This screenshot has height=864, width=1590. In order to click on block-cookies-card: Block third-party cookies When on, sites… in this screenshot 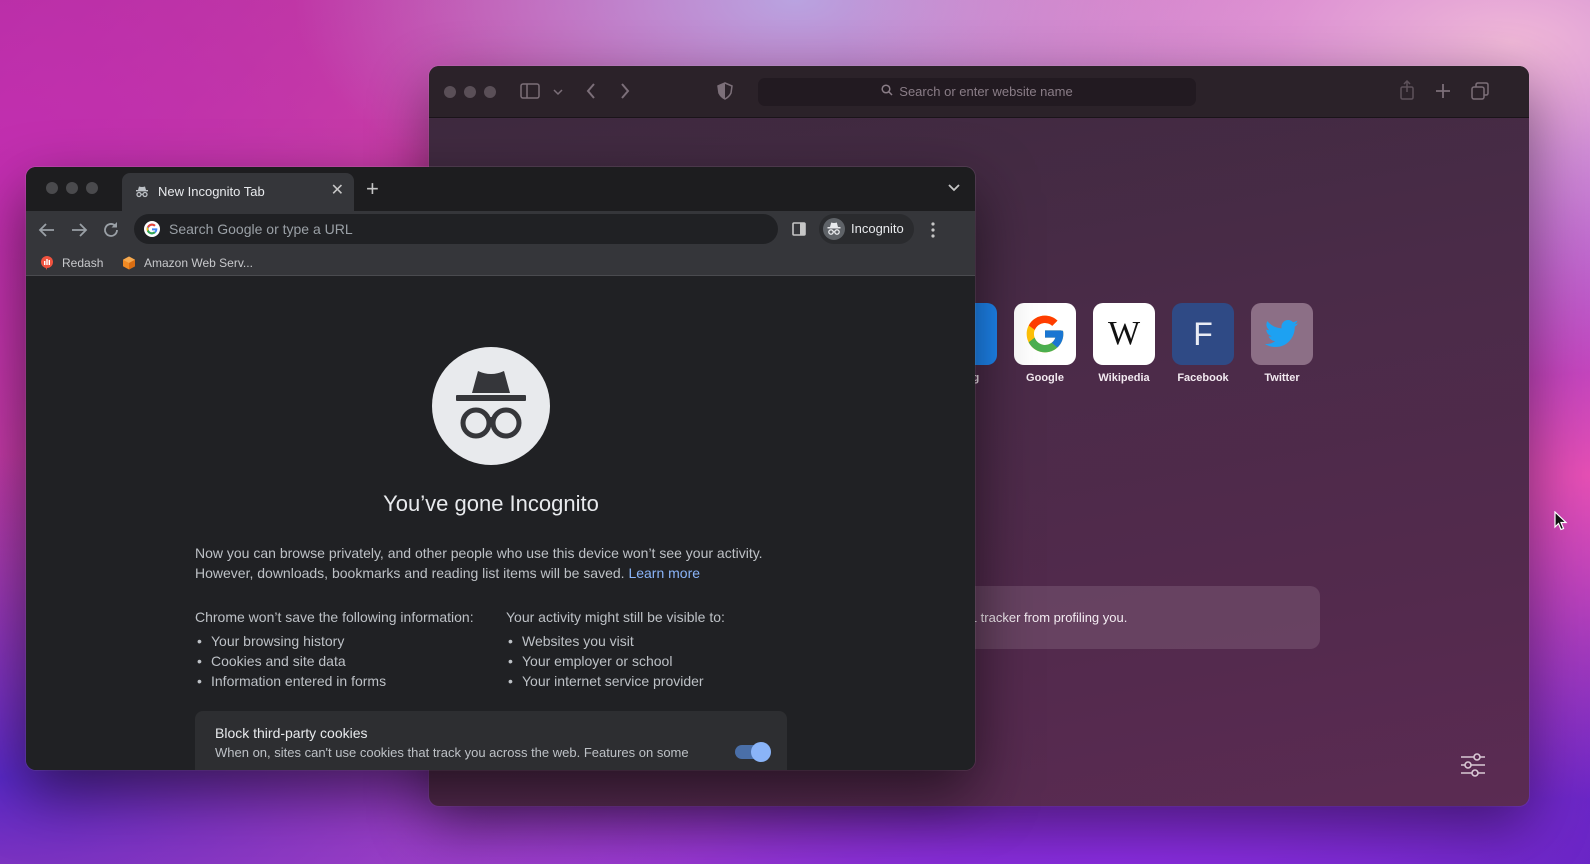, I will do `click(491, 740)`.